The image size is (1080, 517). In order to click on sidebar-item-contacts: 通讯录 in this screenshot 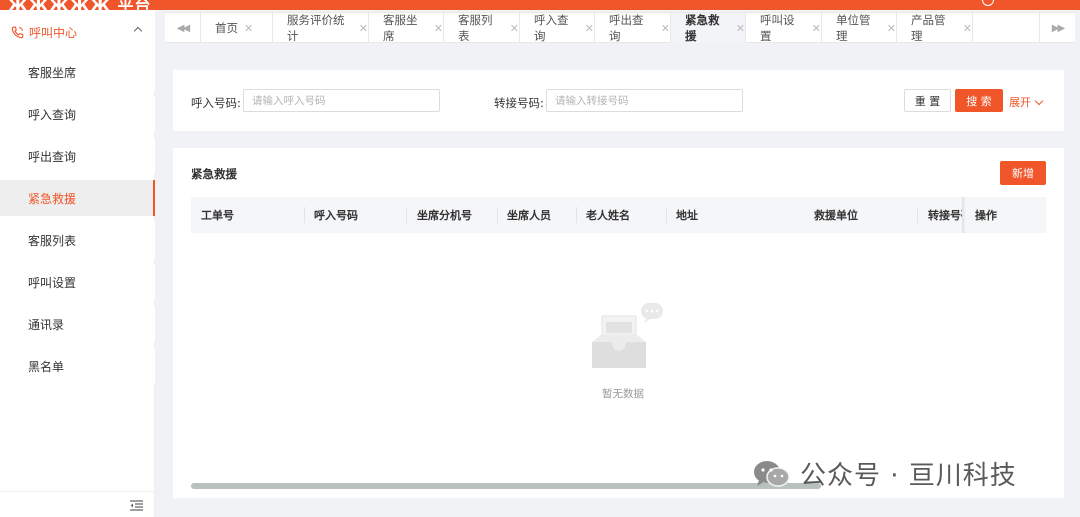, I will do `click(77, 324)`.